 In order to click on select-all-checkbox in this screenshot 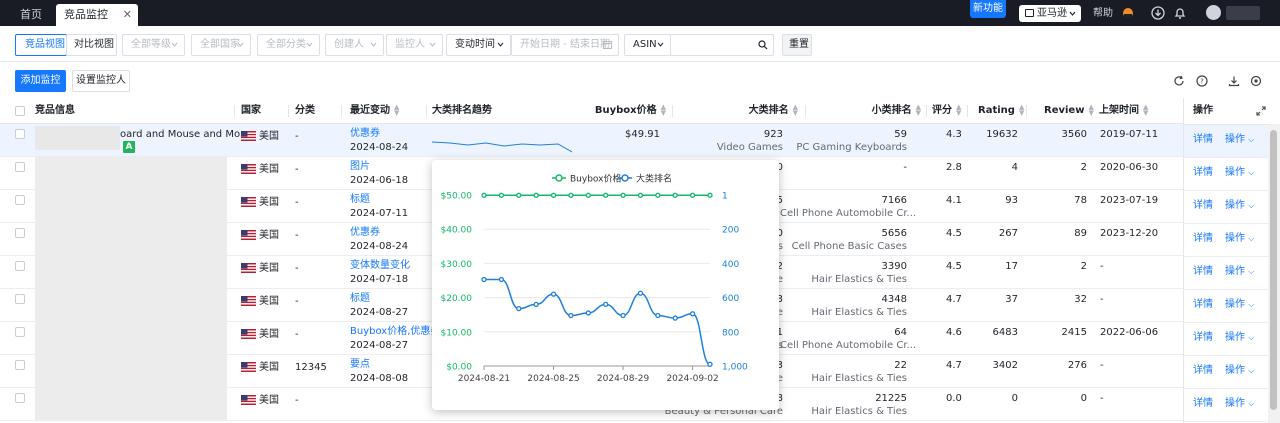, I will do `click(20, 111)`.